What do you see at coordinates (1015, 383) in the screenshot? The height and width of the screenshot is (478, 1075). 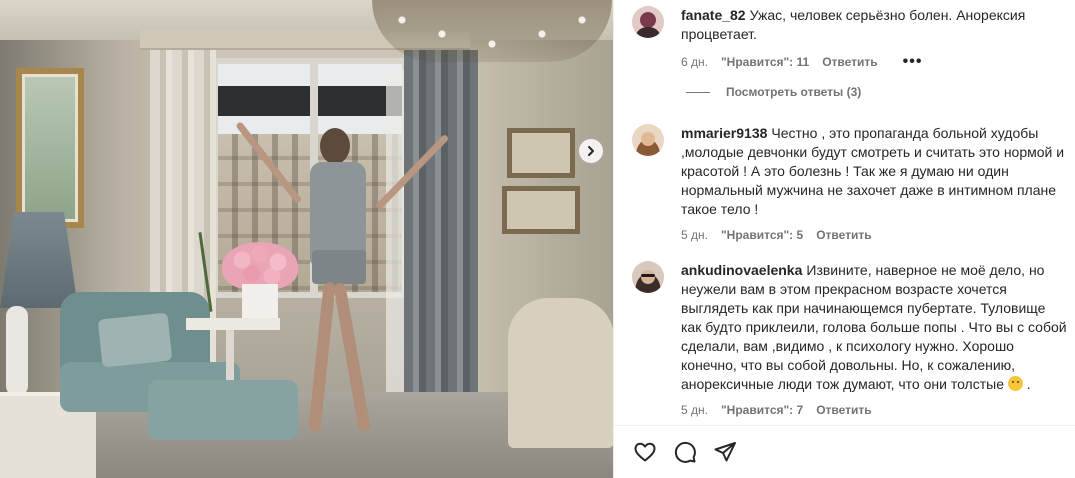 I see `sad-face-emoji` at bounding box center [1015, 383].